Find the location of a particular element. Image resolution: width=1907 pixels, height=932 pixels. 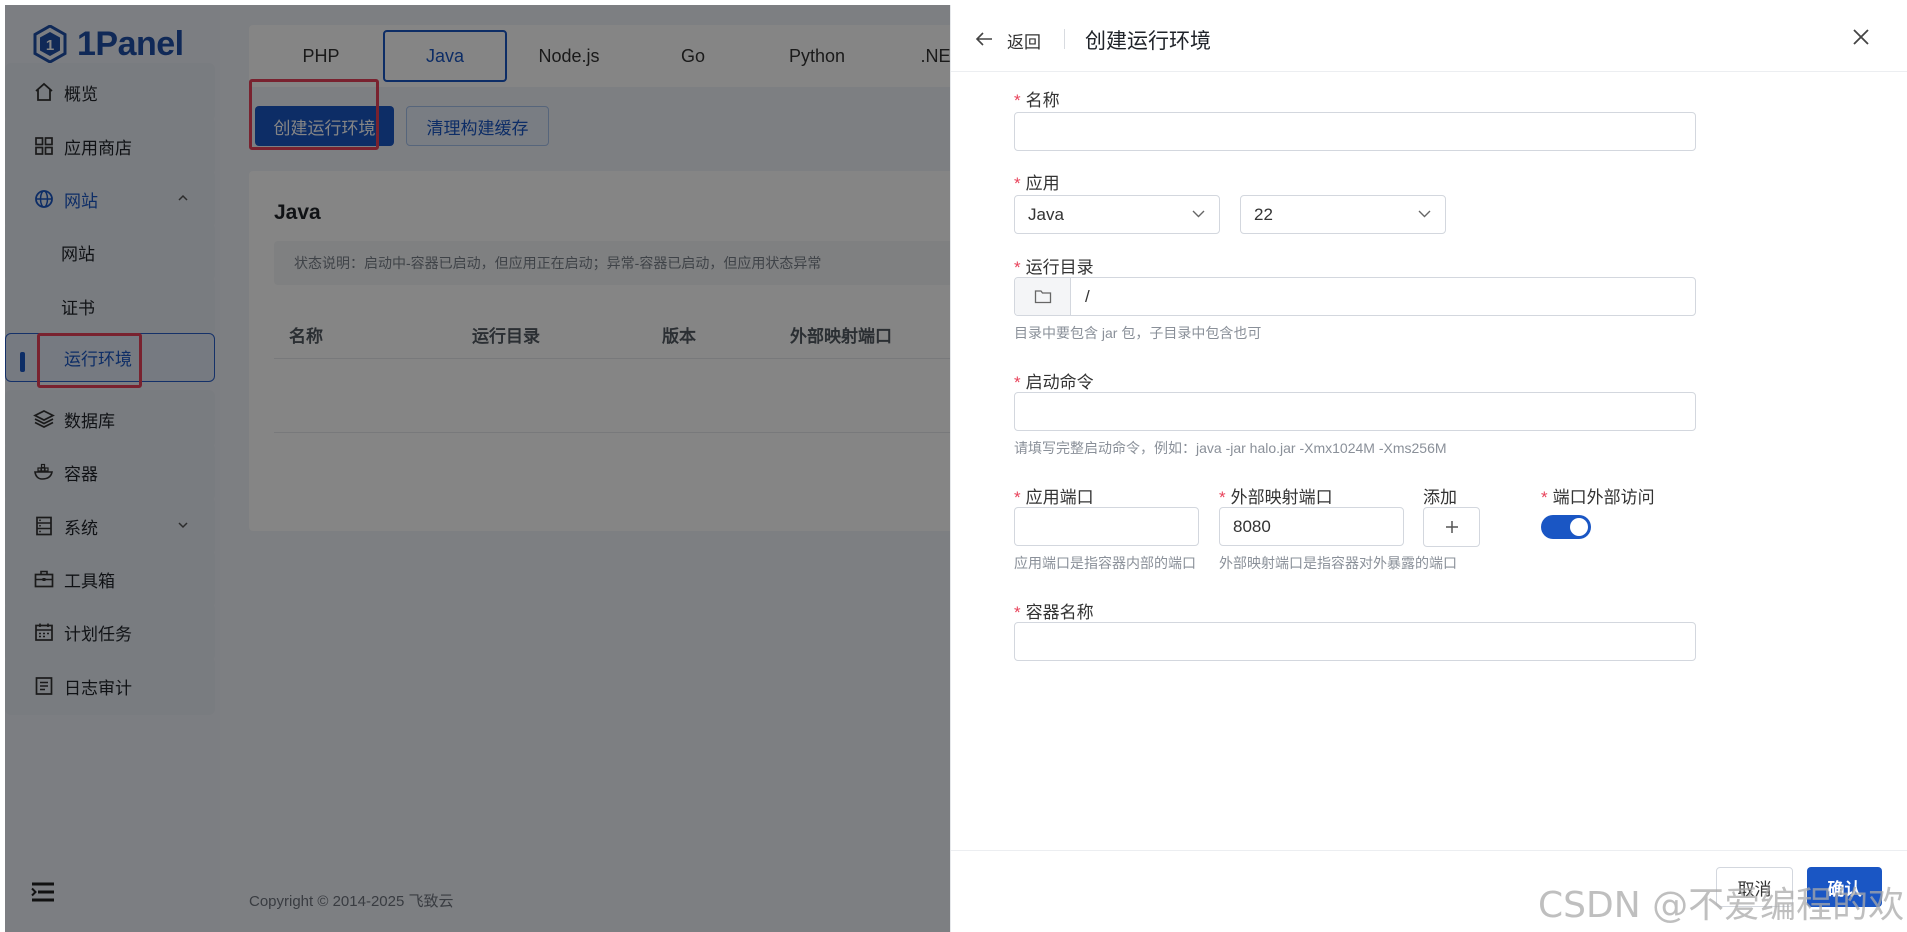

folder-icon is located at coordinates (1042, 297).